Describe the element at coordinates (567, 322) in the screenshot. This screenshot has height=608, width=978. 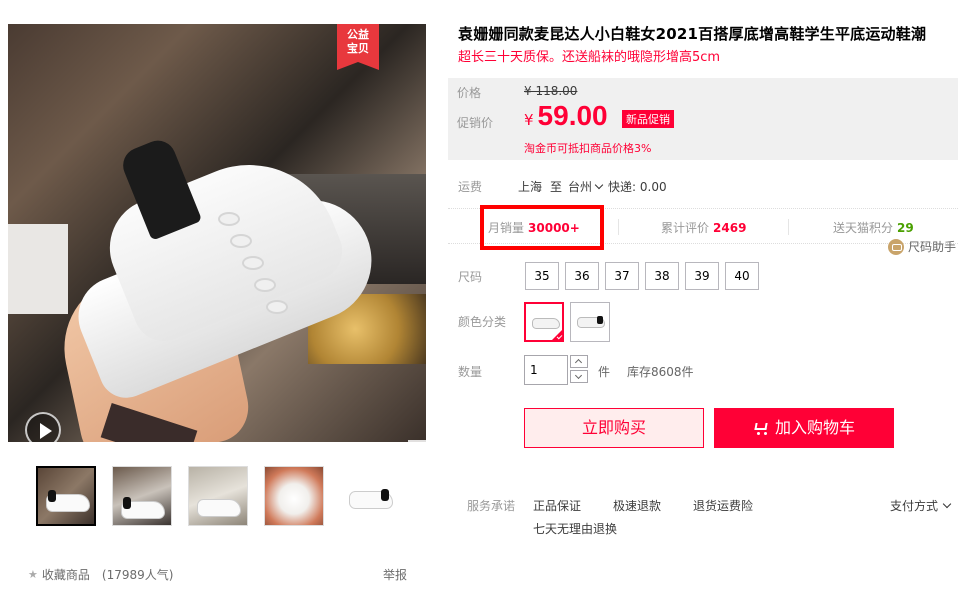
I see `color-options` at that location.